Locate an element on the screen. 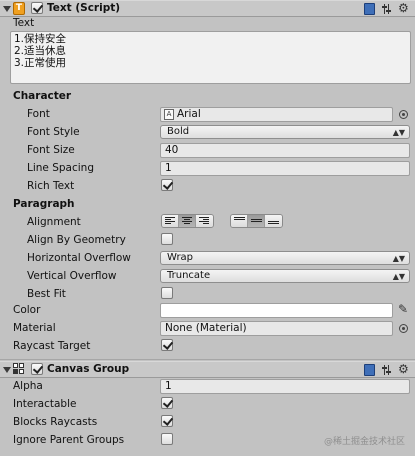 The height and width of the screenshot is (456, 415). font-size-field: 40 is located at coordinates (285, 150).